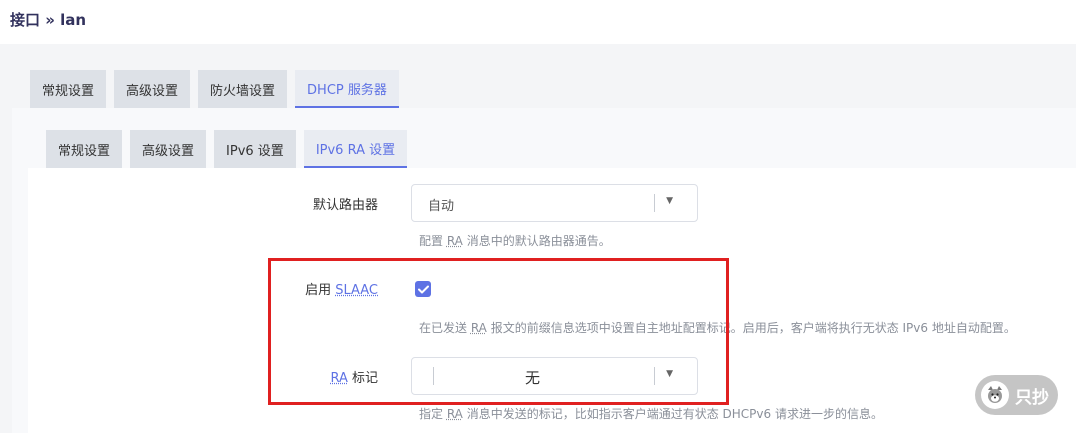  I want to click on breadcrumb: 接口 » lan, so click(48, 20).